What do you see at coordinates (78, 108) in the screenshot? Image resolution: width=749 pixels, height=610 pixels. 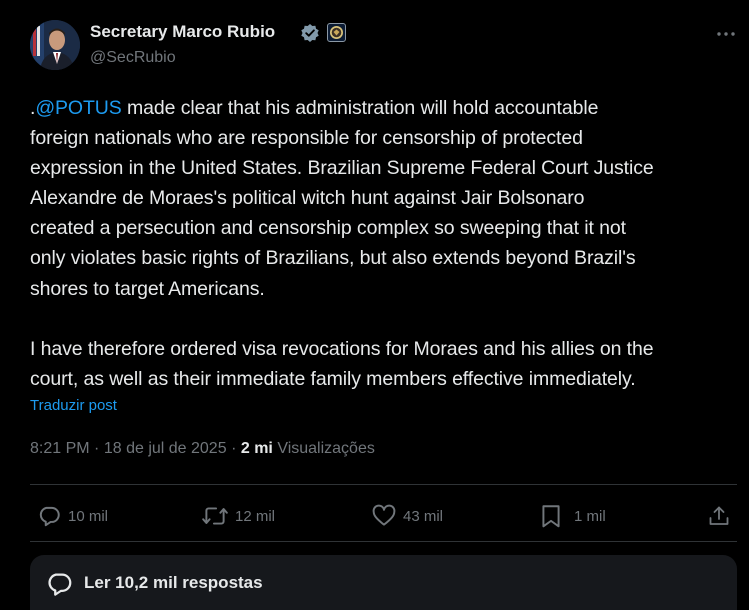 I see `mention-link: @POTUS` at bounding box center [78, 108].